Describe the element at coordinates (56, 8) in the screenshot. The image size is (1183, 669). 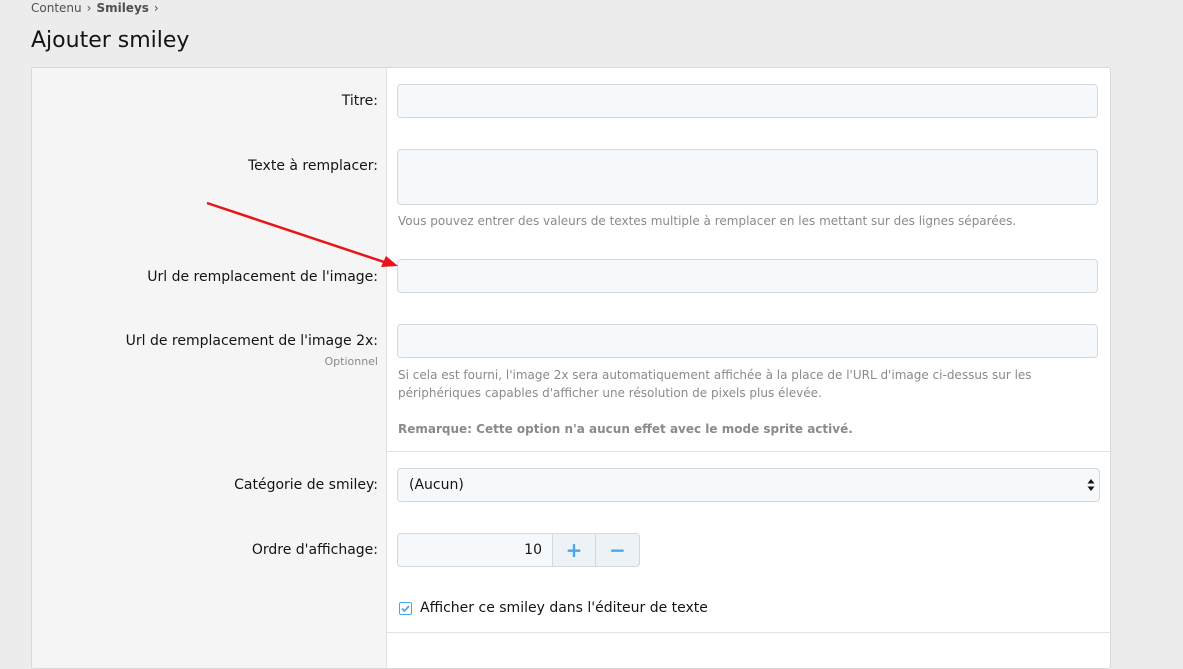
I see `breadcrumb-contenu: Contenu` at that location.